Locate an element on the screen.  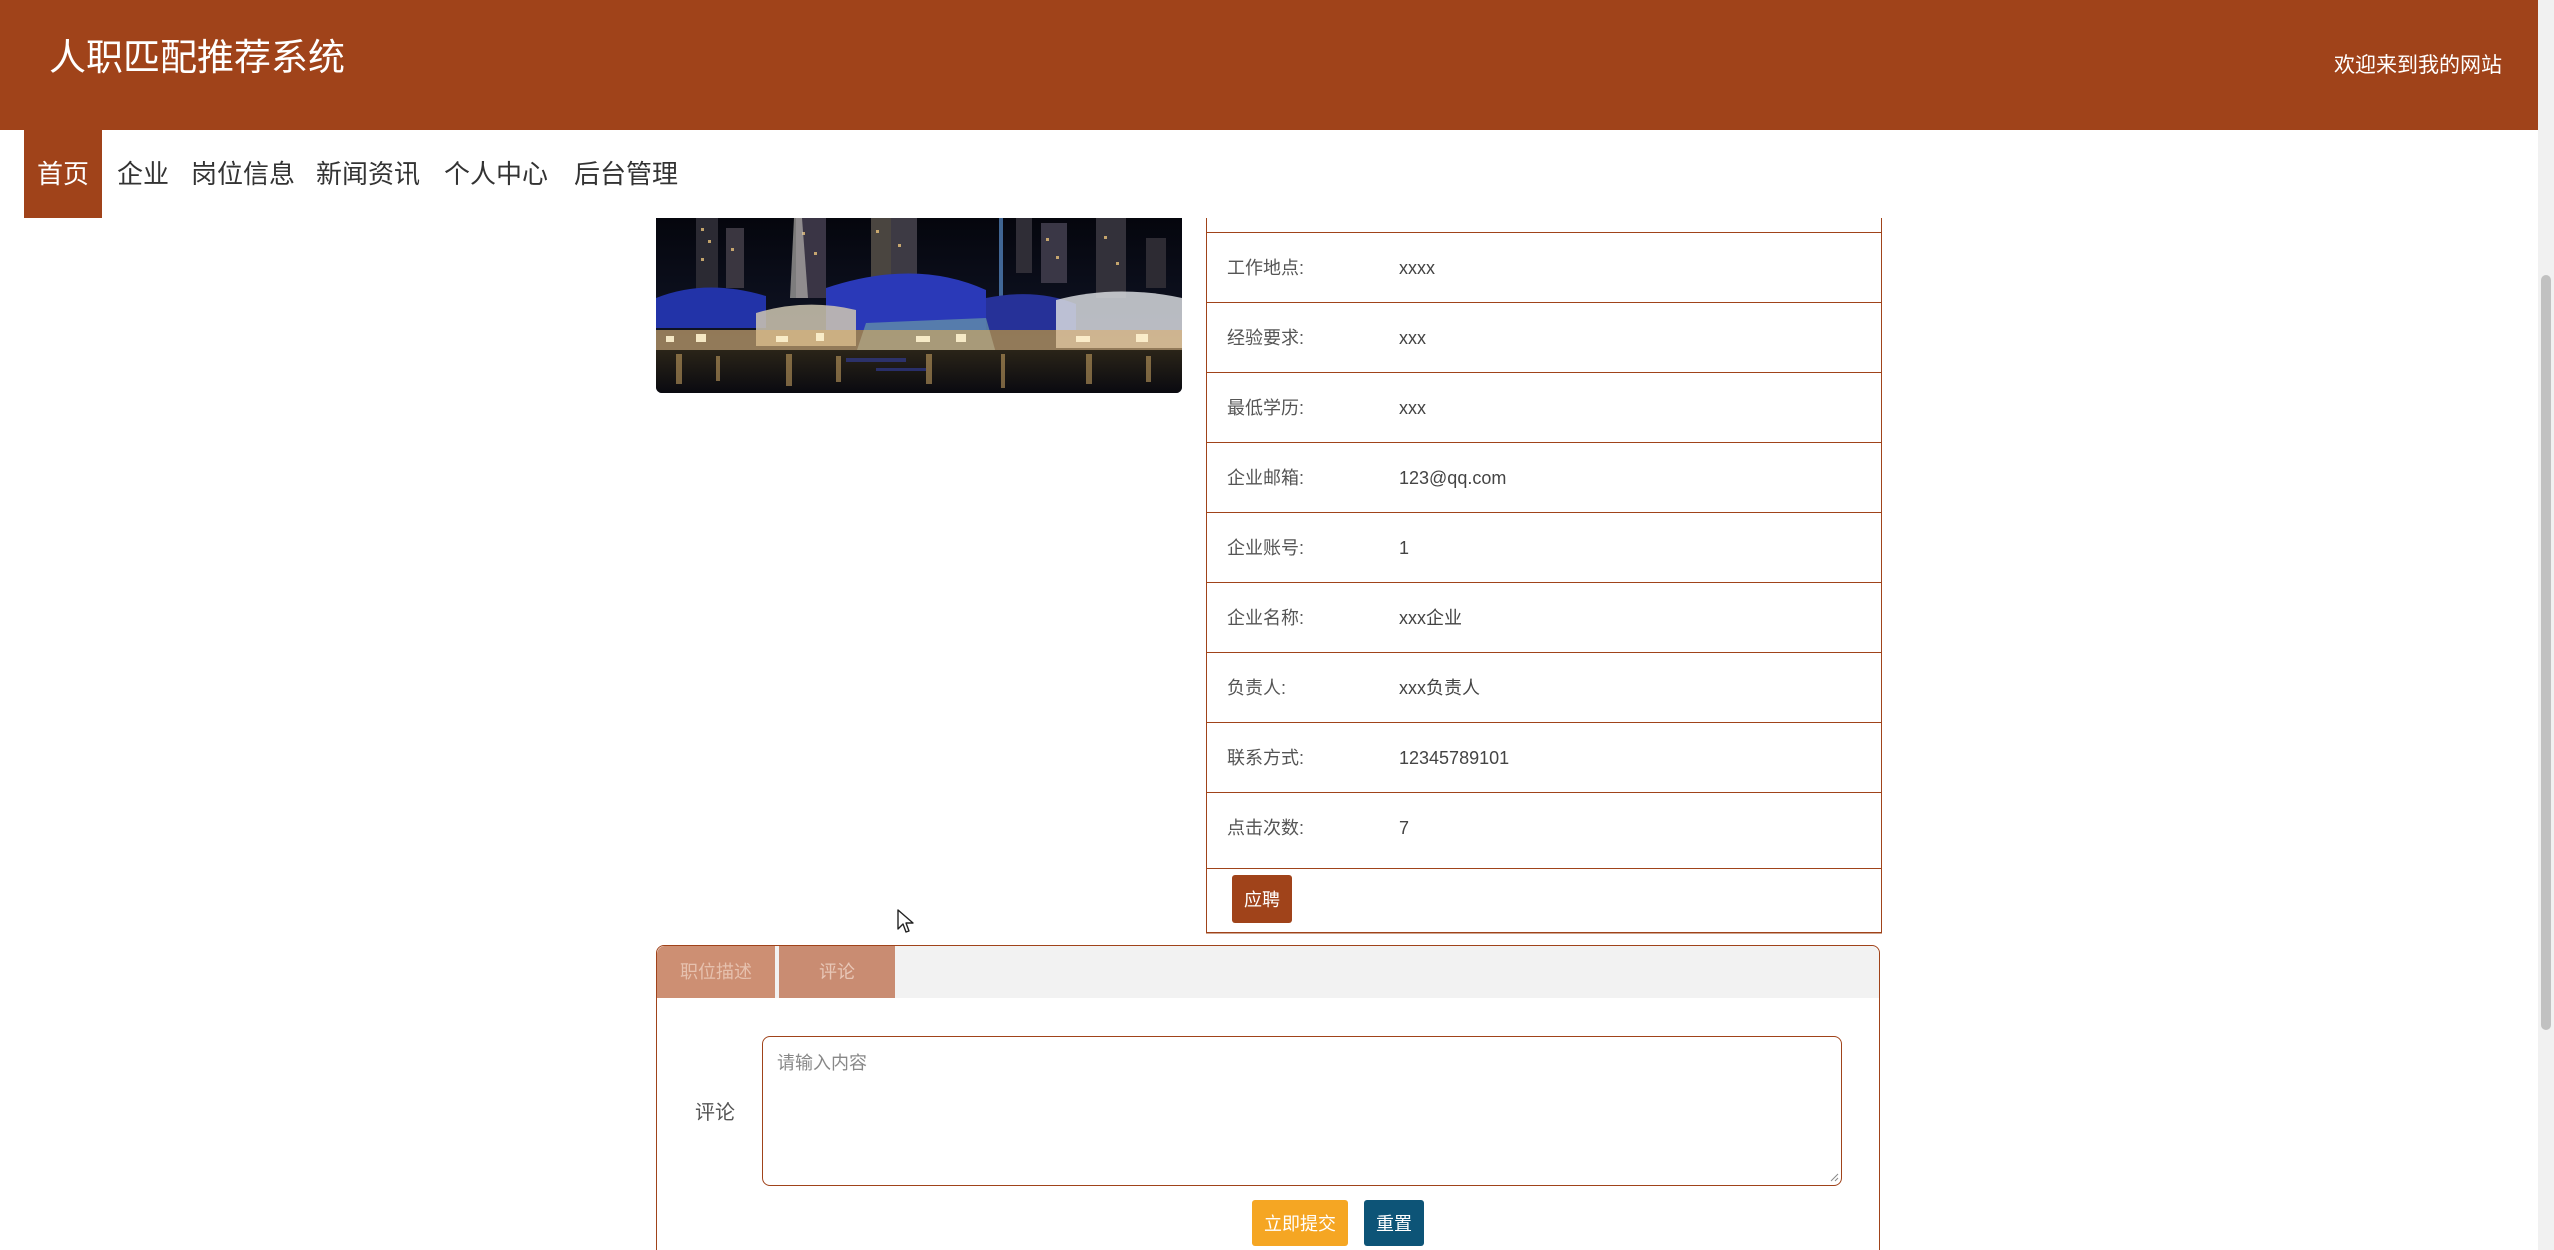
detail-label: 企业账号: is located at coordinates (1266, 548).